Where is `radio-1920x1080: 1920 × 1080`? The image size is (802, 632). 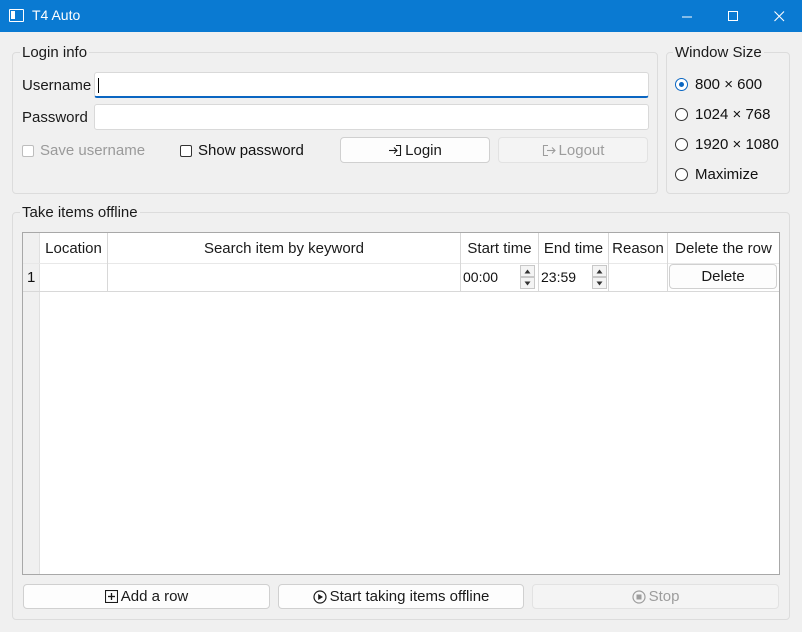 radio-1920x1080: 1920 × 1080 is located at coordinates (727, 144).